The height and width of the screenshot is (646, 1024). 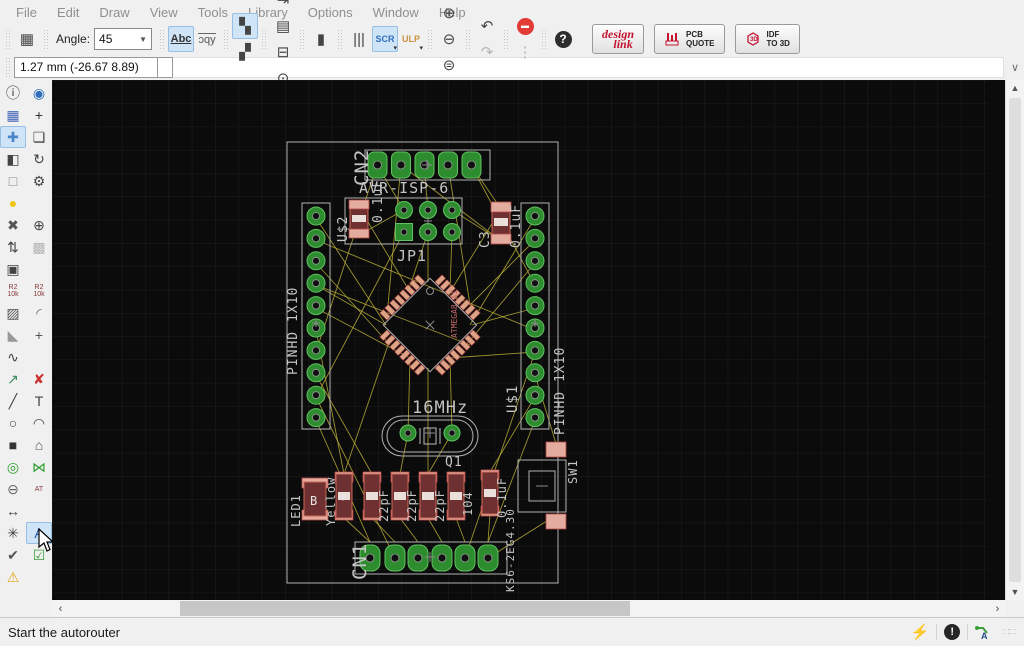 What do you see at coordinates (13, 313) in the screenshot?
I see `smash-icon: ▨` at bounding box center [13, 313].